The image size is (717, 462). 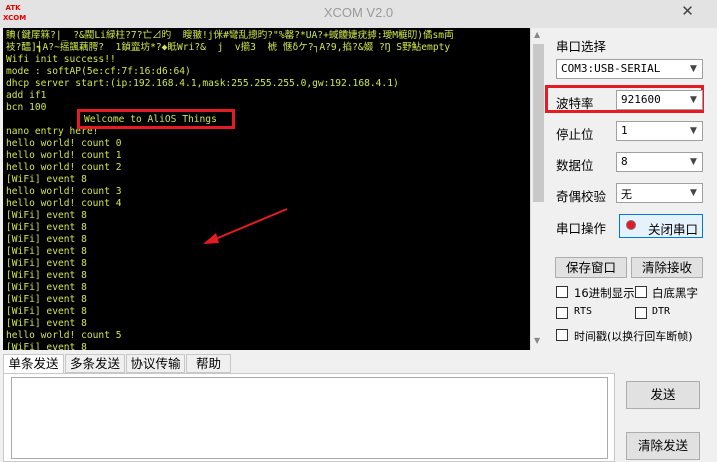 I want to click on rts-label: RTS, so click(x=583, y=311).